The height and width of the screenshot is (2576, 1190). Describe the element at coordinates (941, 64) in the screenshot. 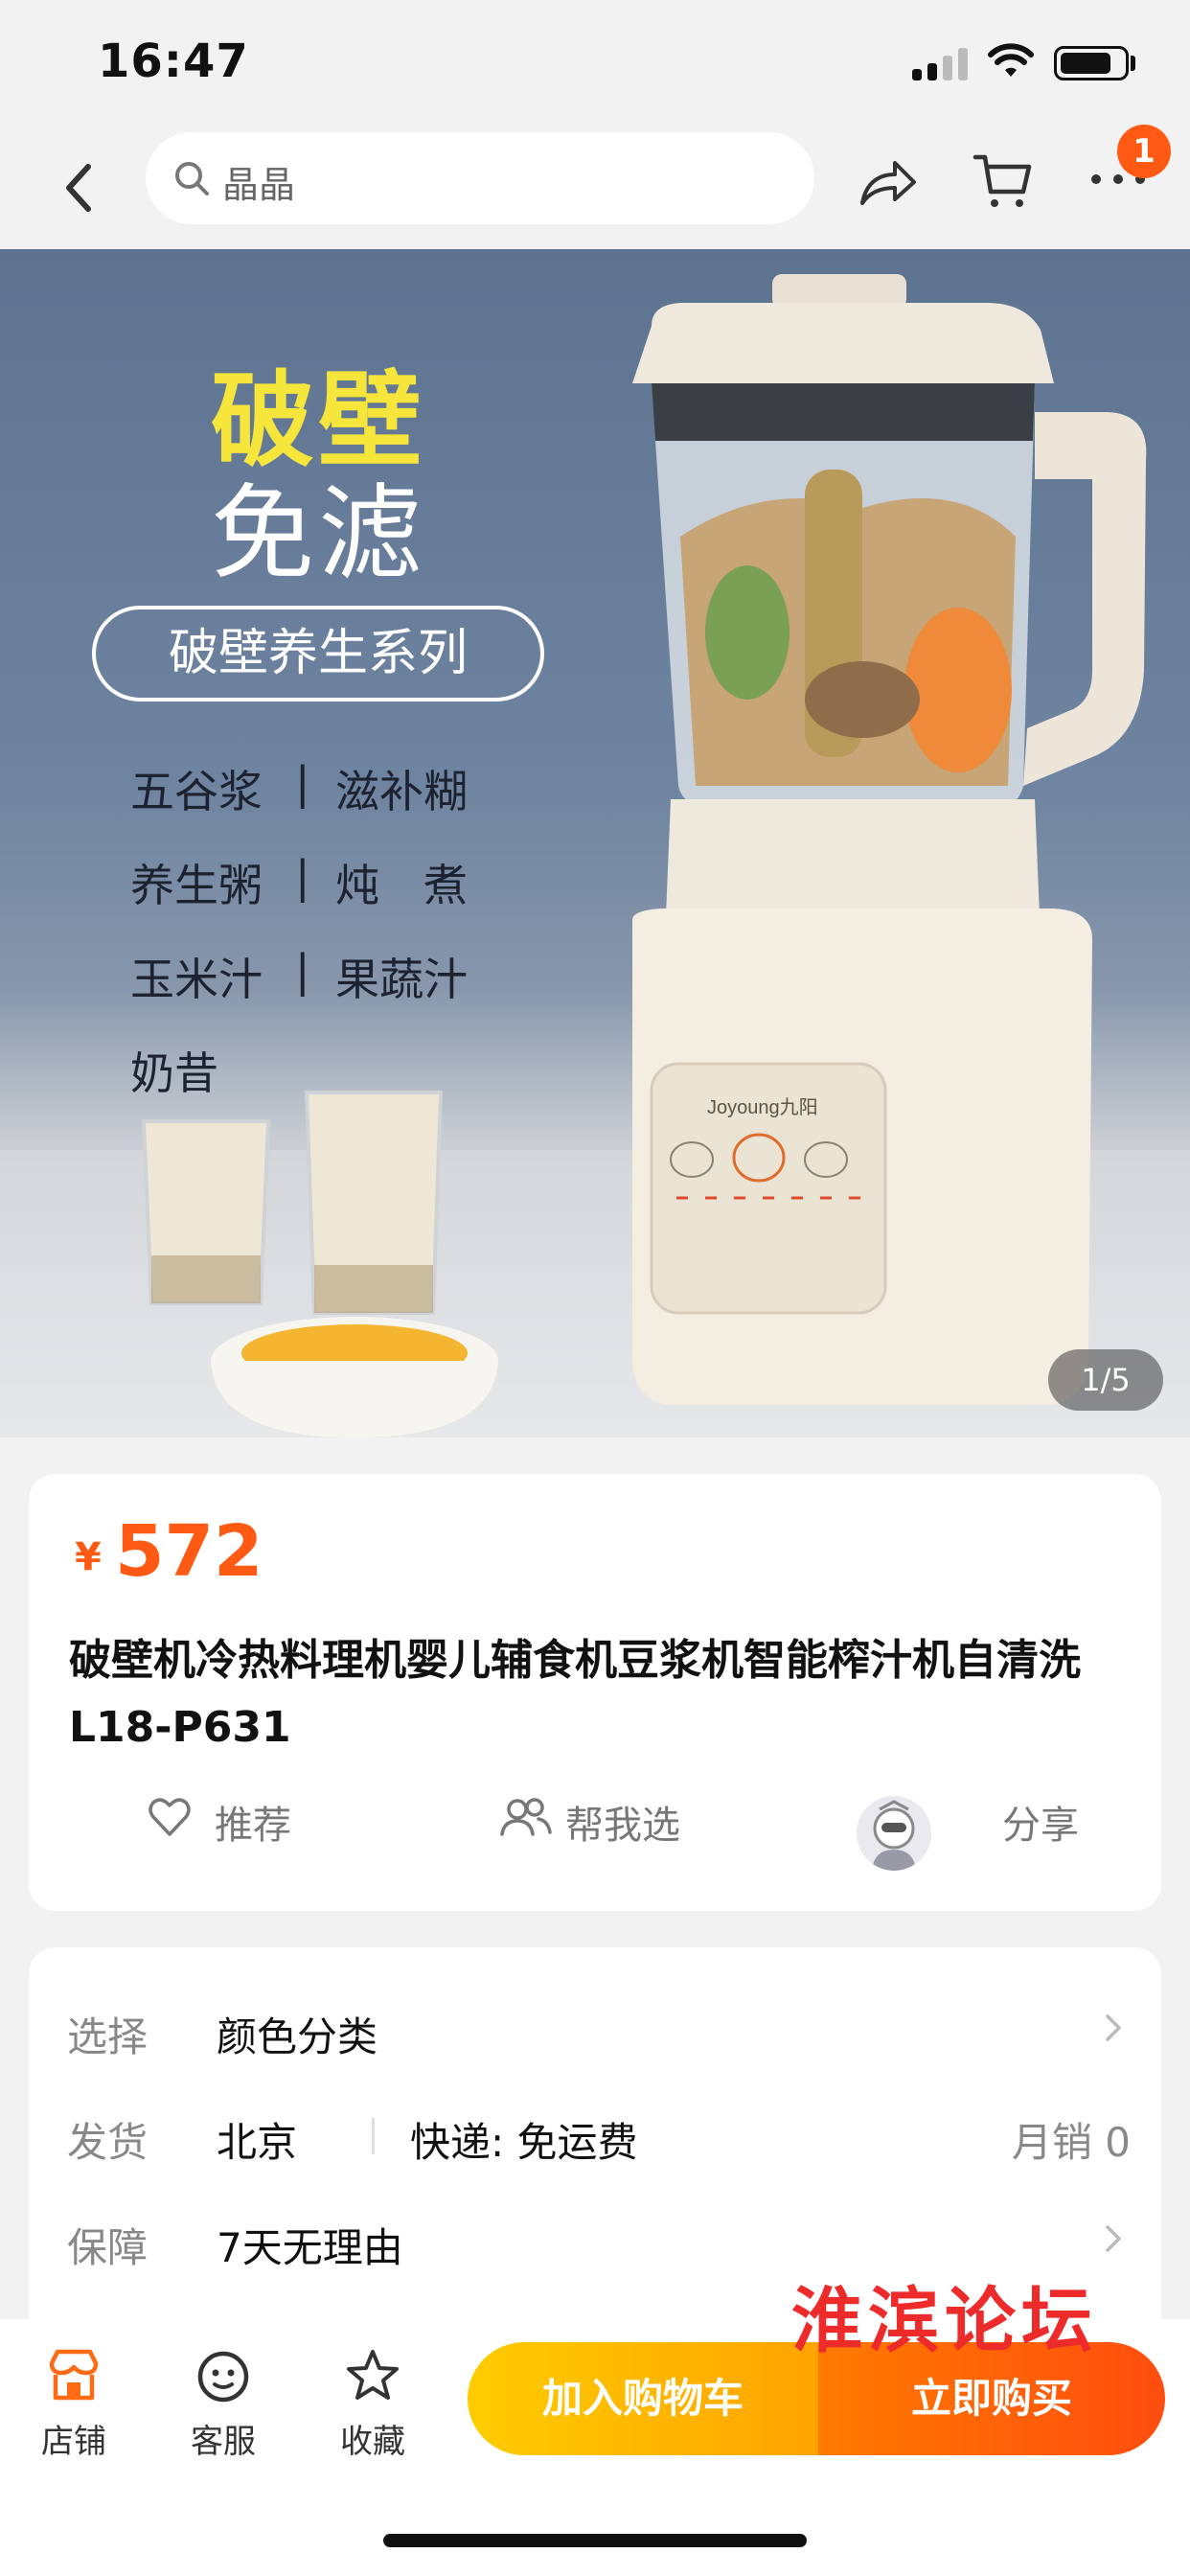

I see `cellular-signal-icon` at that location.